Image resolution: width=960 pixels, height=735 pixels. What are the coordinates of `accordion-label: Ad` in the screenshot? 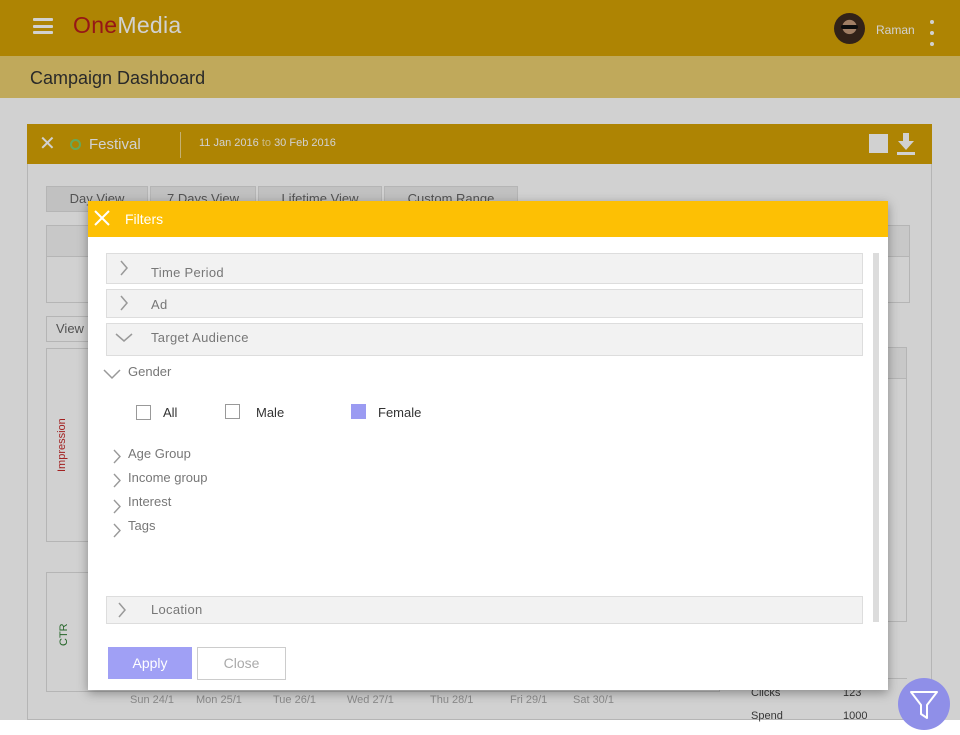 It's located at (159, 304).